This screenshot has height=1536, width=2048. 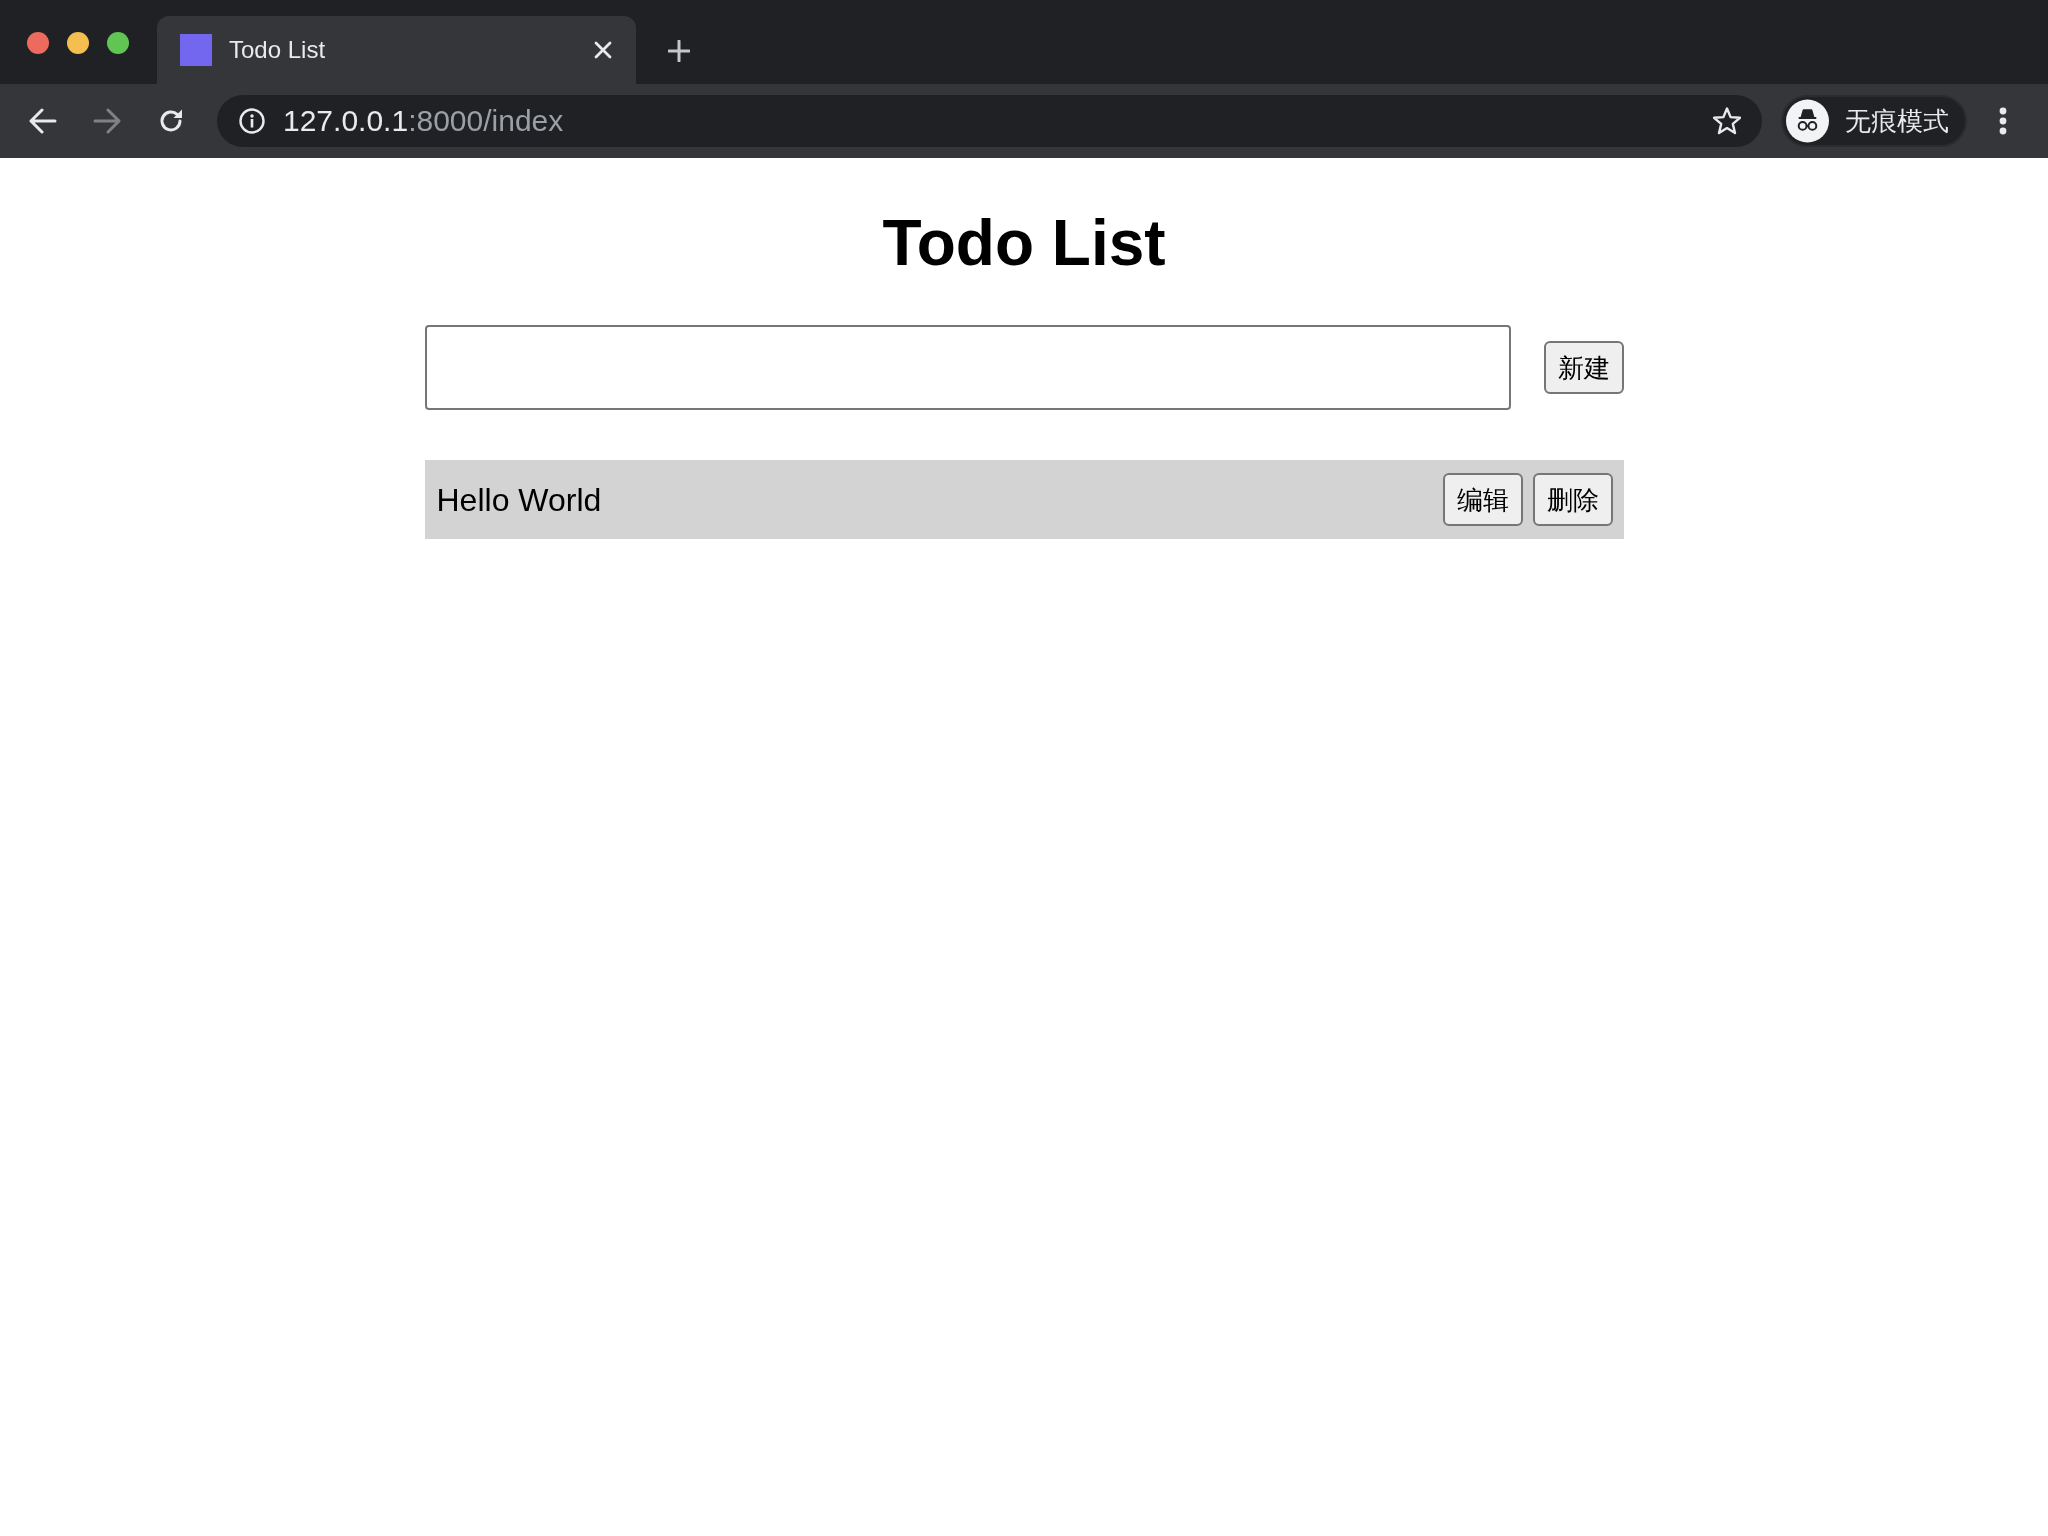 I want to click on window-minimize-icon, so click(x=78, y=43).